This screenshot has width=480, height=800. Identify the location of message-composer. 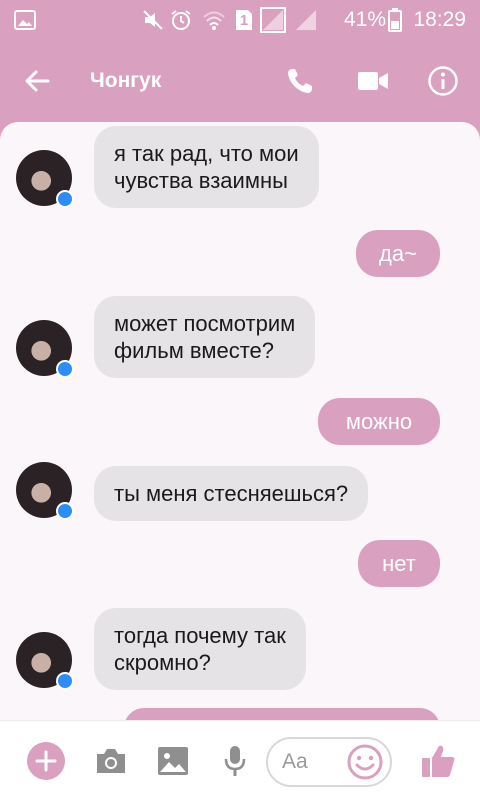
(240, 760).